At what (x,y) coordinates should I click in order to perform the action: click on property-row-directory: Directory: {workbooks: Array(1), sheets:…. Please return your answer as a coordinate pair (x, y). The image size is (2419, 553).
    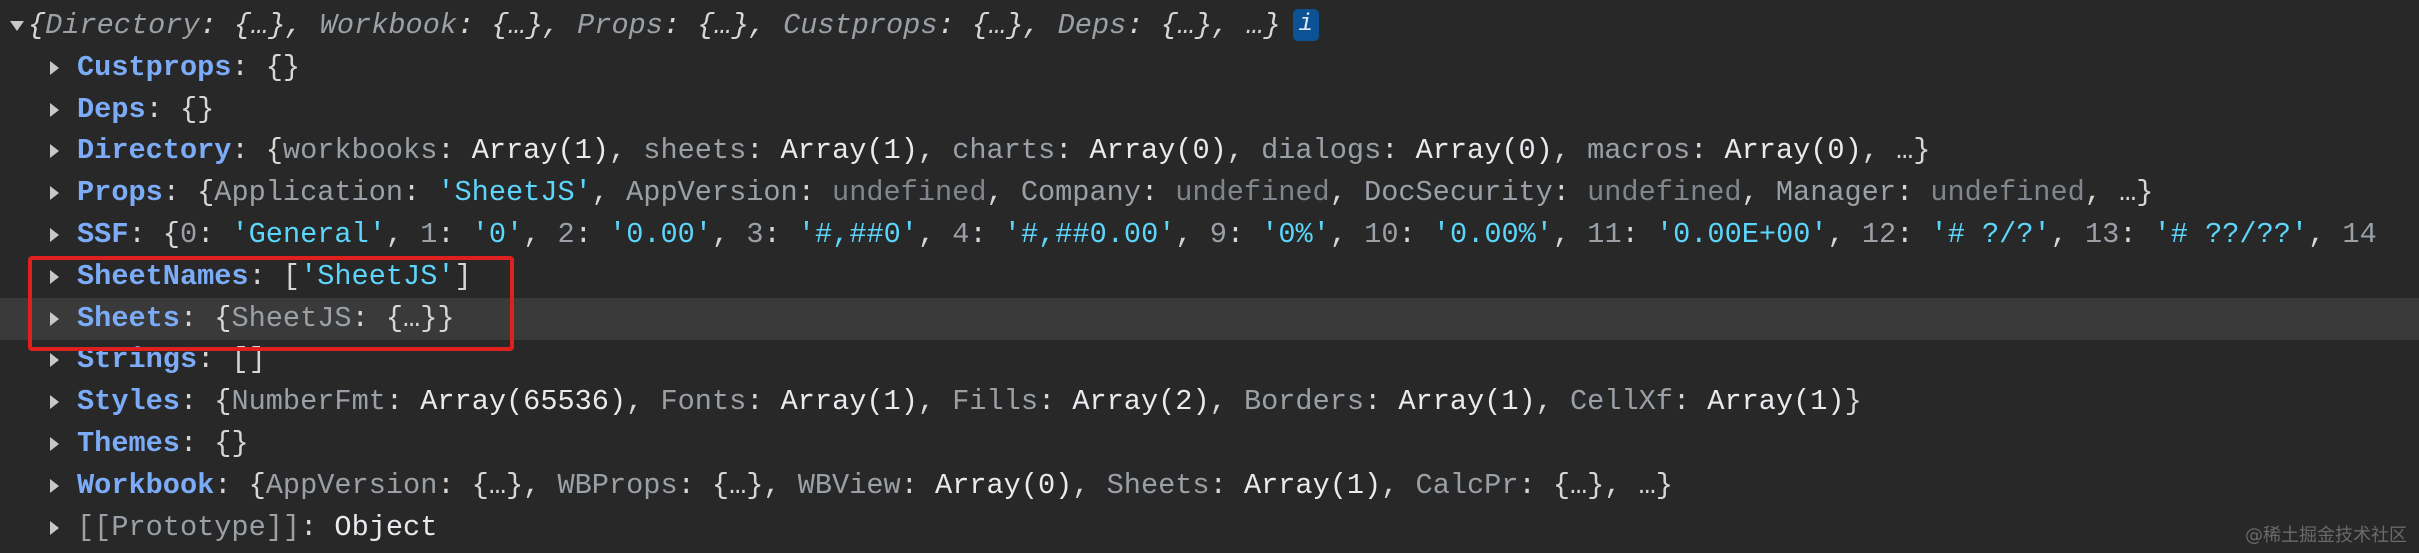
    Looking at the image, I should click on (1209, 151).